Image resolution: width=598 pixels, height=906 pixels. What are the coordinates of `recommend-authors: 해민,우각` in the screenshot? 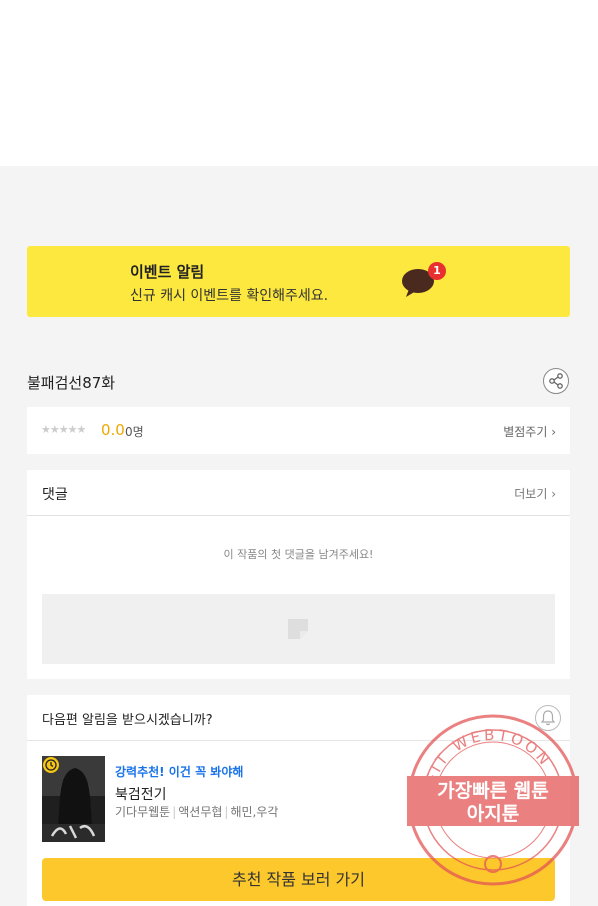 It's located at (254, 812).